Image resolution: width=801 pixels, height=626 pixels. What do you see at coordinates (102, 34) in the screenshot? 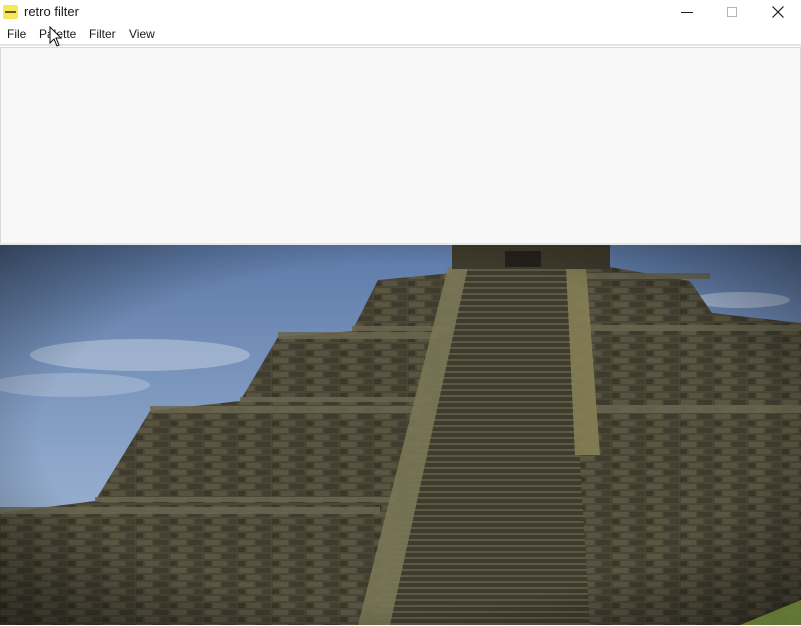
I see `menu-filter: Filter` at bounding box center [102, 34].